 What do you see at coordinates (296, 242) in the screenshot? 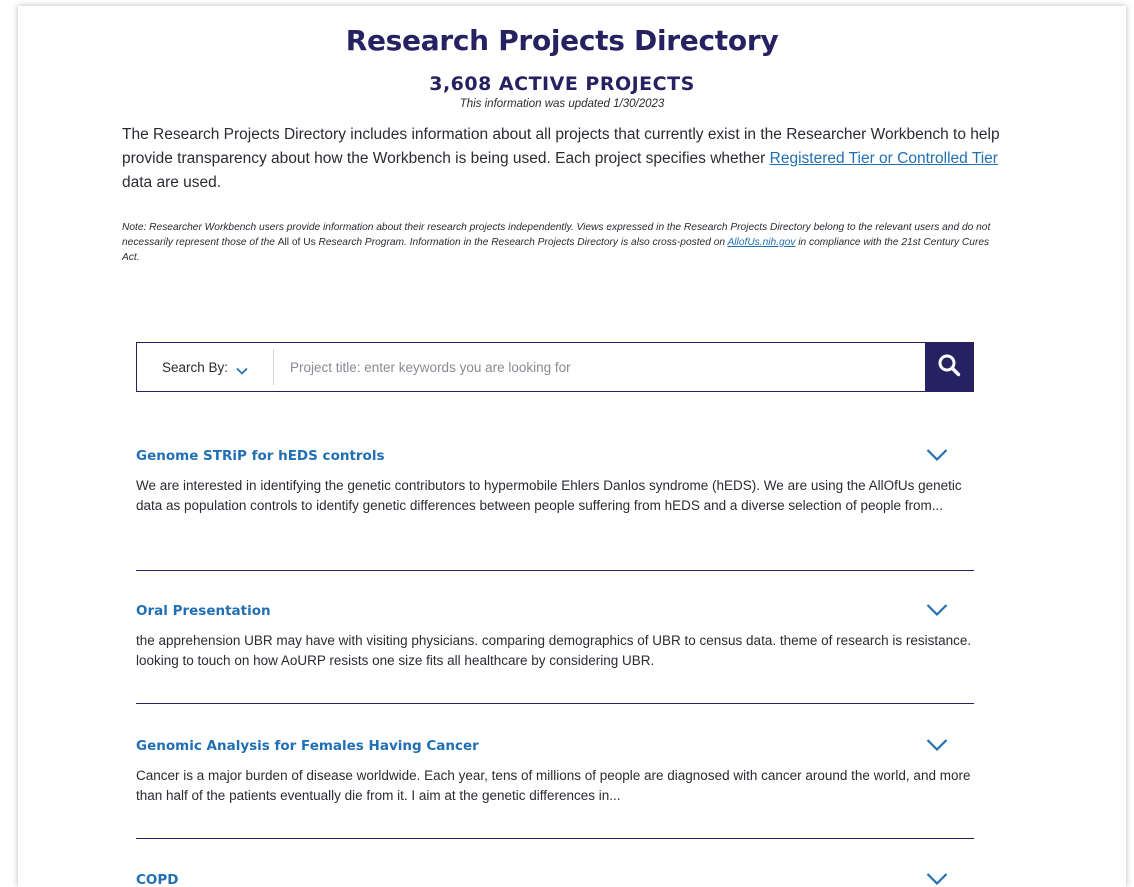
I see `program-name: All of Us` at bounding box center [296, 242].